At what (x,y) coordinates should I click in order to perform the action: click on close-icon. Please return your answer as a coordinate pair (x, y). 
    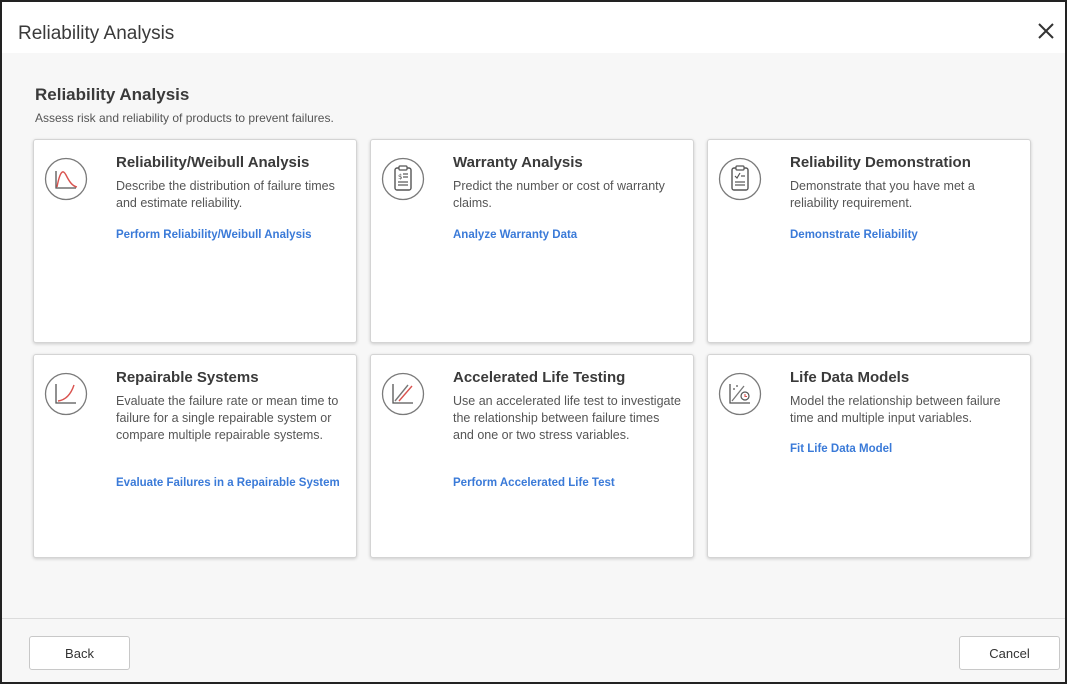
    Looking at the image, I should click on (1046, 31).